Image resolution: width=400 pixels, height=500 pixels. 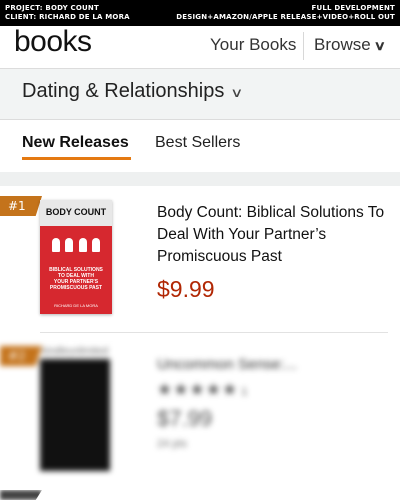 What do you see at coordinates (303, 46) in the screenshot?
I see `nav-divider` at bounding box center [303, 46].